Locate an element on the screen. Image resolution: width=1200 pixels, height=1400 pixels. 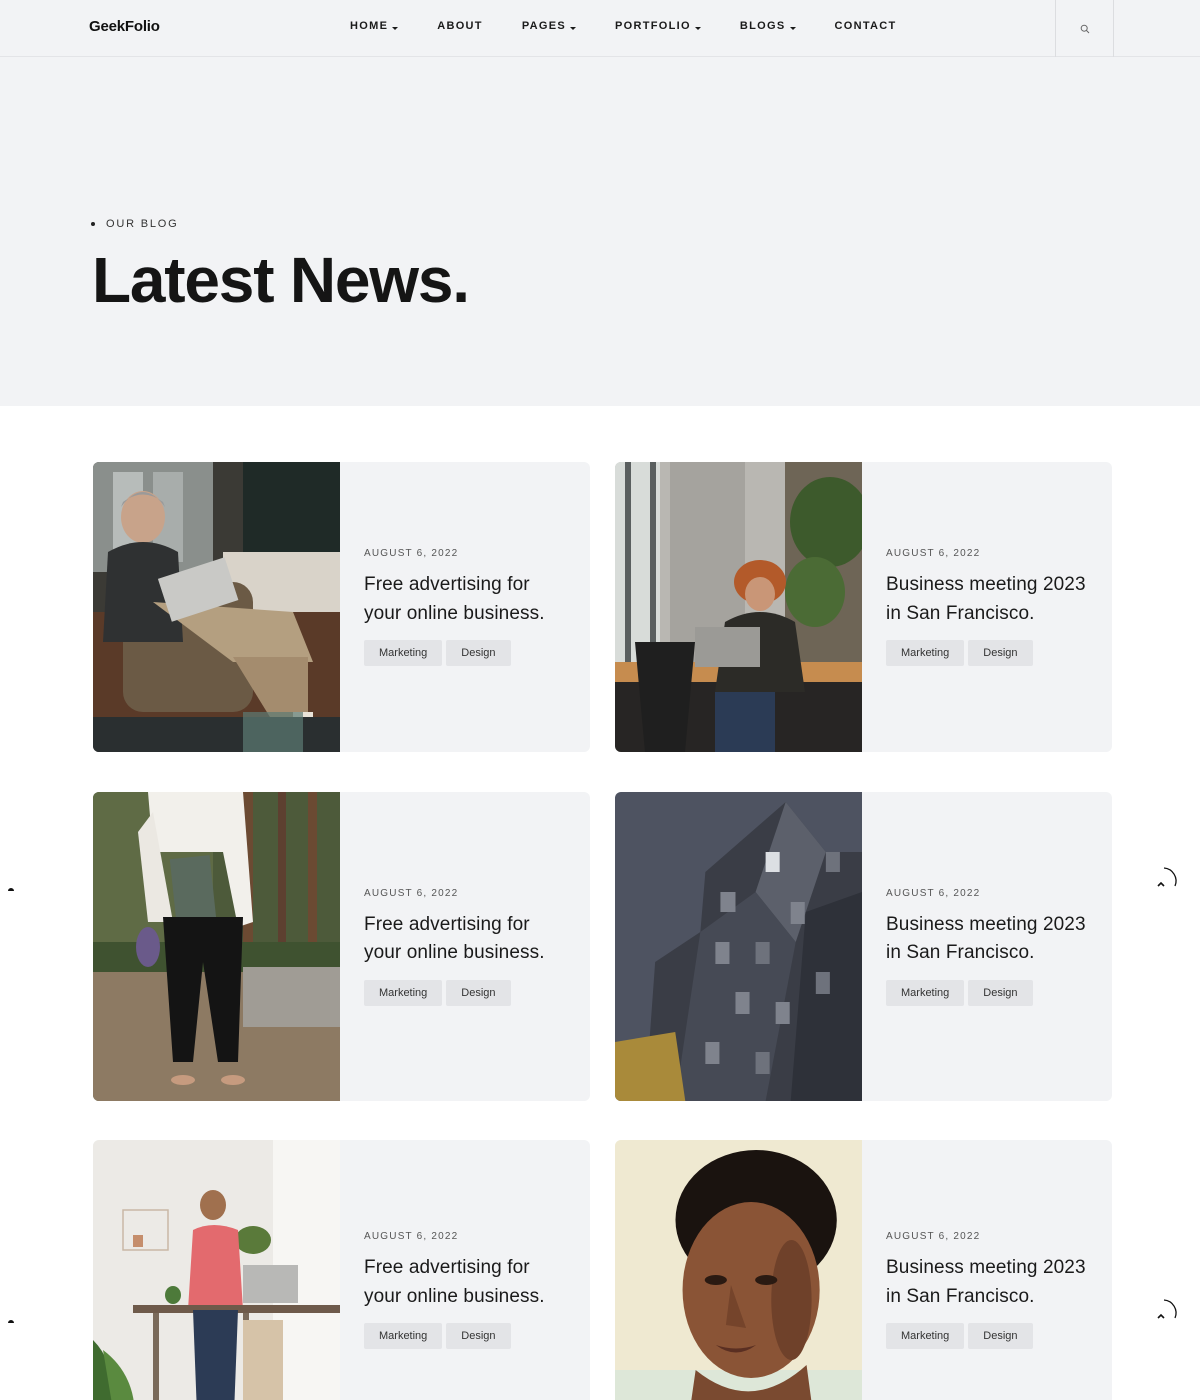
nav-home: HOME is located at coordinates (374, 26).